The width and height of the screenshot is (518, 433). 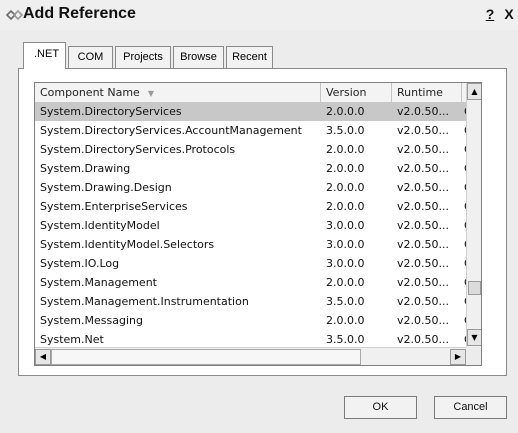 I want to click on tab-projects: Projects, so click(x=143, y=57).